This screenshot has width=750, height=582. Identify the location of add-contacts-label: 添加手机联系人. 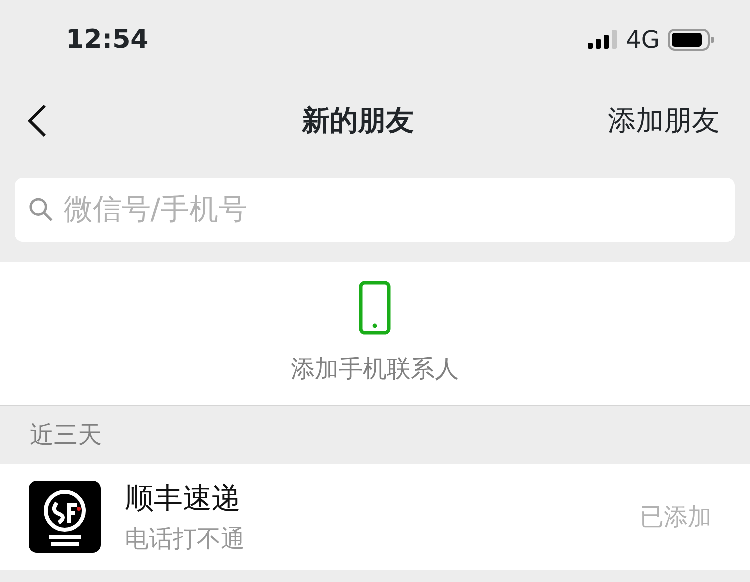
(375, 368).